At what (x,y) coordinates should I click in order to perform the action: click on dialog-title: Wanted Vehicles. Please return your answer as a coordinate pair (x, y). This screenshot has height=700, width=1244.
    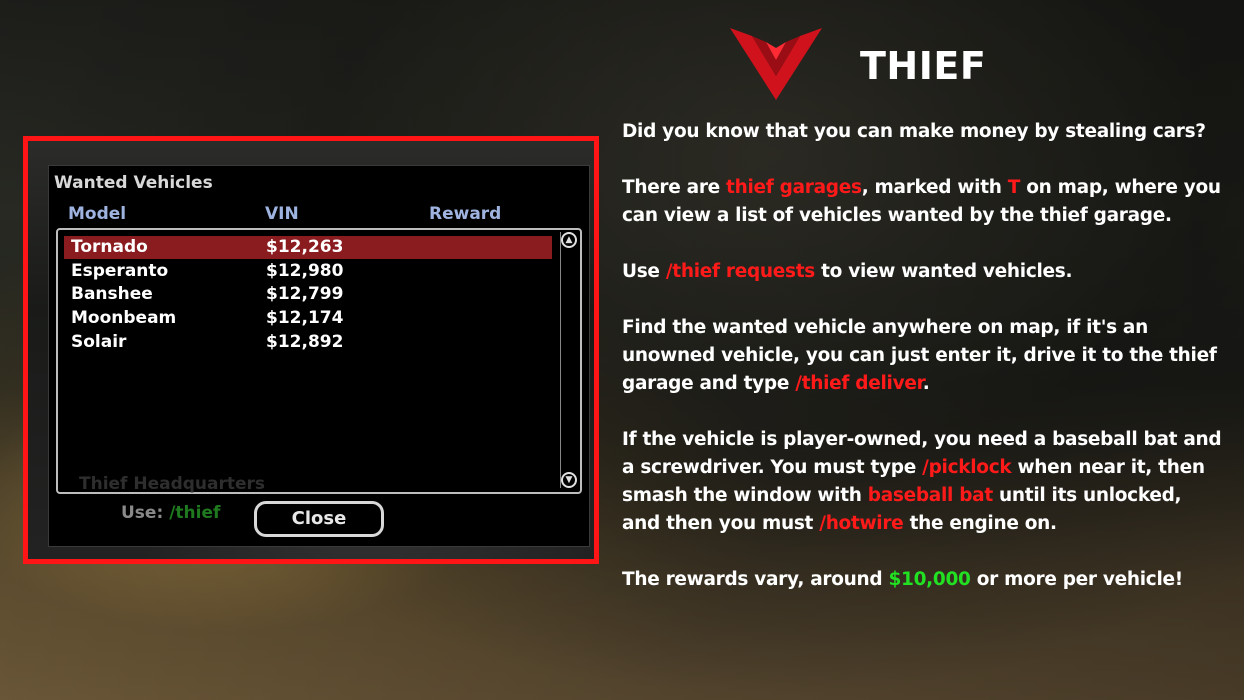
    Looking at the image, I should click on (133, 183).